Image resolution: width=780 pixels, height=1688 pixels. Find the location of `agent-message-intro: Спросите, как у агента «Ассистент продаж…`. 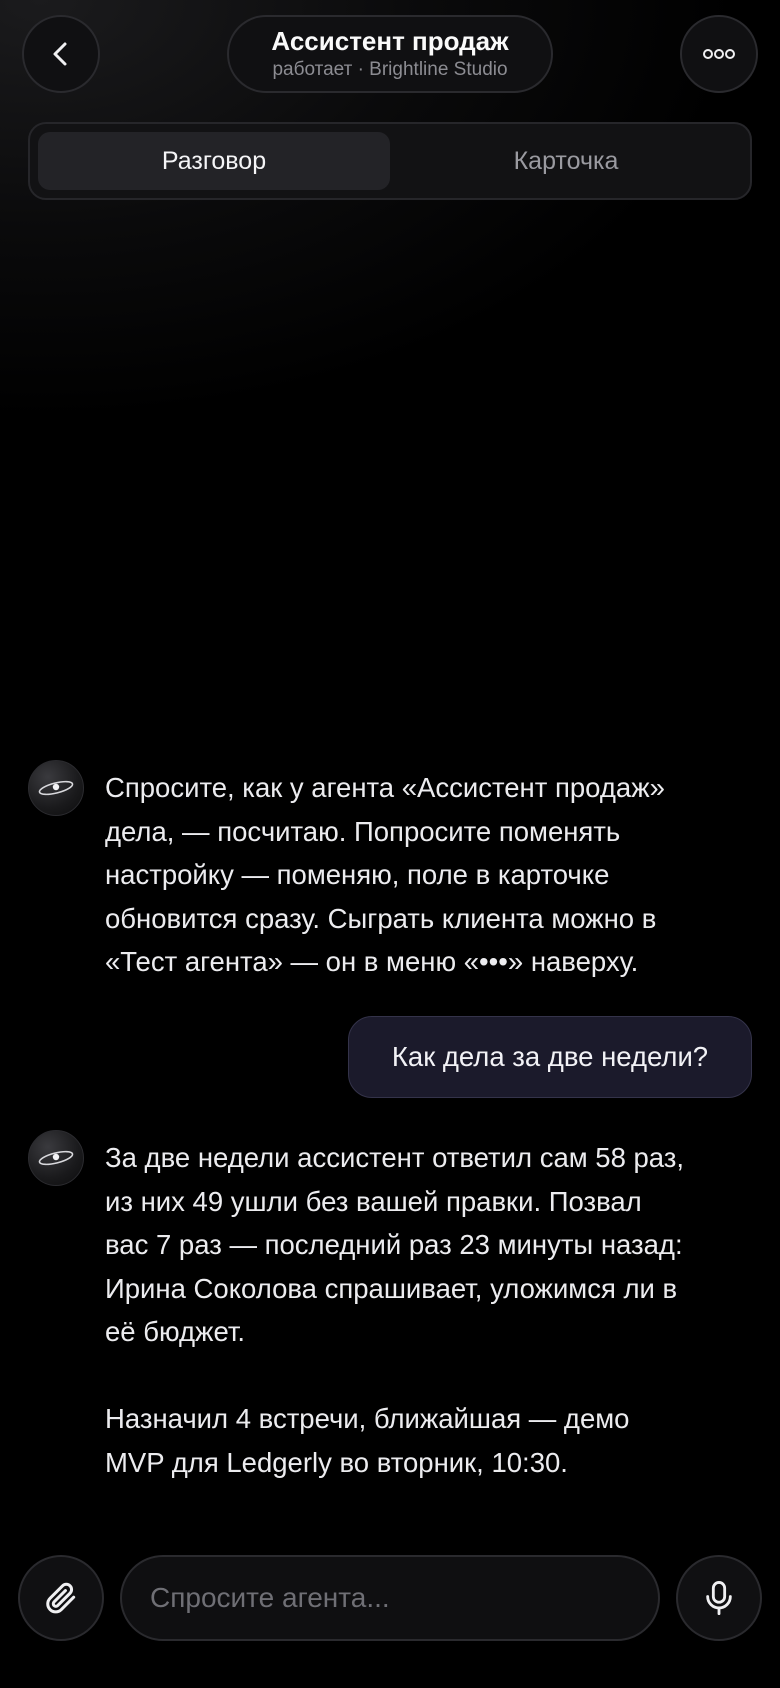

agent-message-intro: Спросите, как у агента «Ассистент продаж… is located at coordinates (430, 875).